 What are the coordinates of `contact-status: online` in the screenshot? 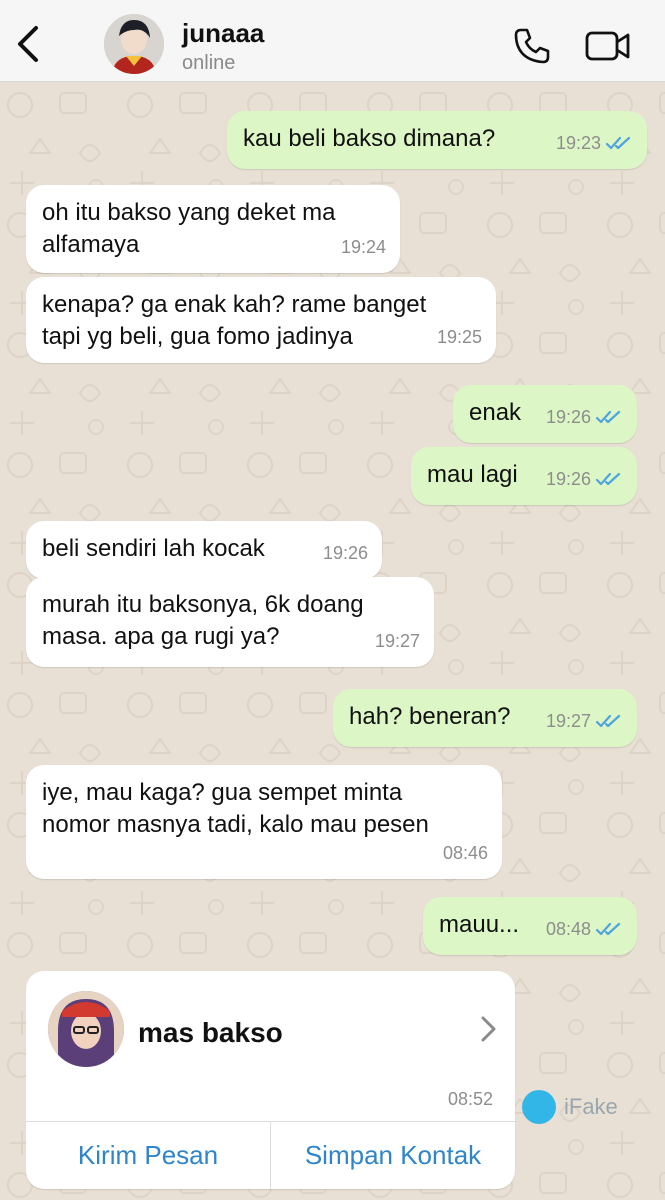 It's located at (209, 63).